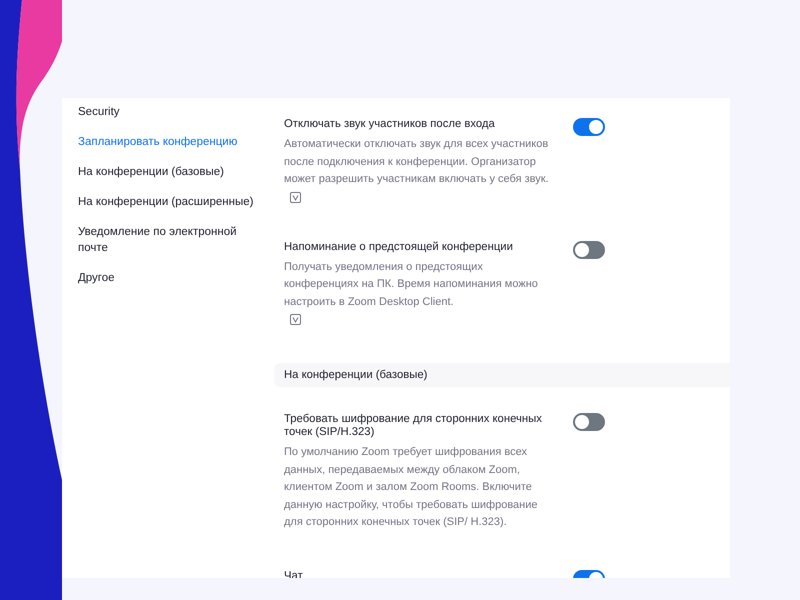 This screenshot has height=600, width=800. Describe the element at coordinates (390, 124) in the screenshot. I see `setting-title: Отключать звук участников после входа` at that location.